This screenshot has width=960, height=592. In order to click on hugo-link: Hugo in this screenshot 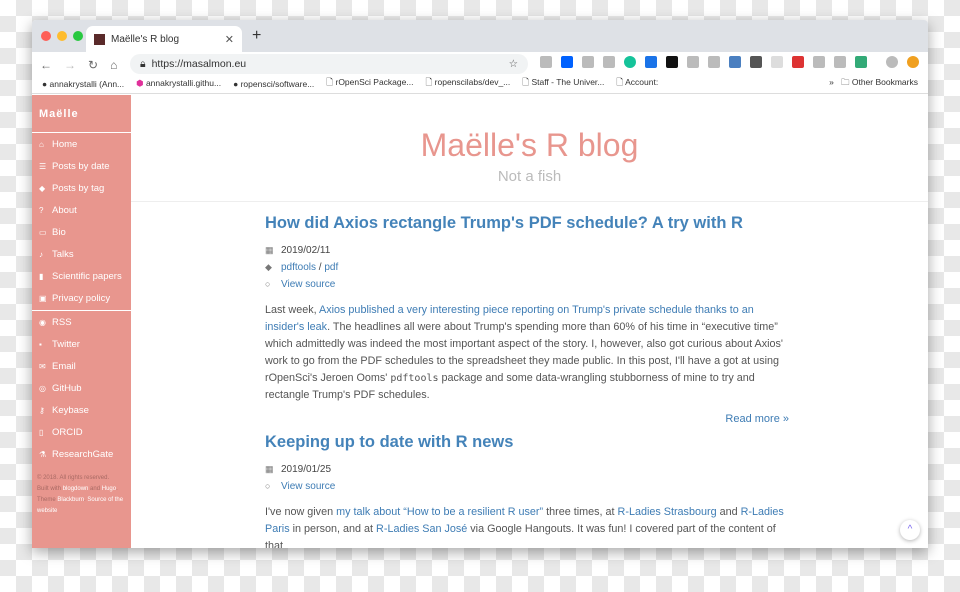, I will do `click(109, 489)`.